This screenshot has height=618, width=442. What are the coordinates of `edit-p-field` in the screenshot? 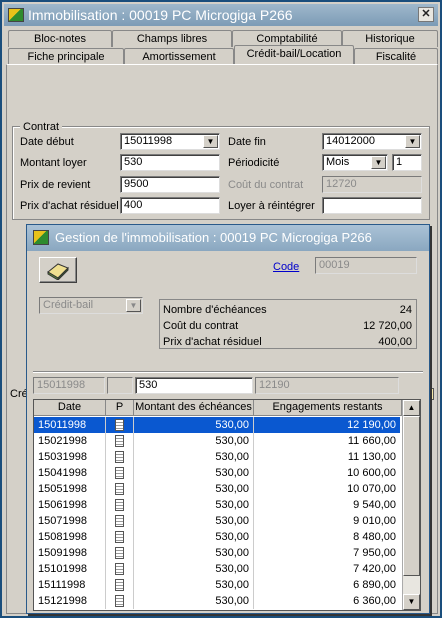 It's located at (120, 385).